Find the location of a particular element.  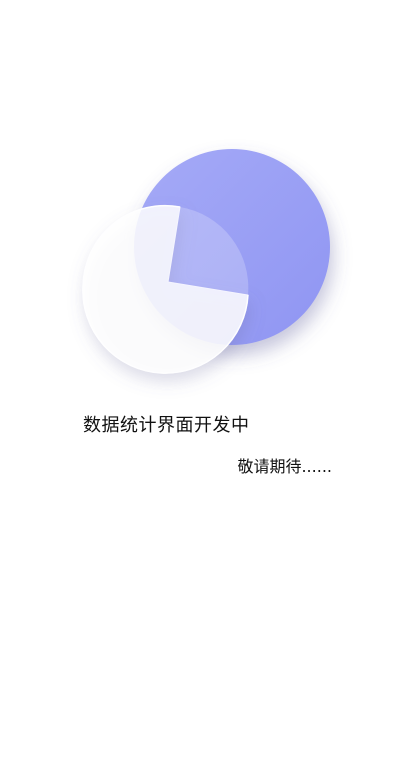

placeholder-title: 数据统计界面开发中 is located at coordinates (166, 425).